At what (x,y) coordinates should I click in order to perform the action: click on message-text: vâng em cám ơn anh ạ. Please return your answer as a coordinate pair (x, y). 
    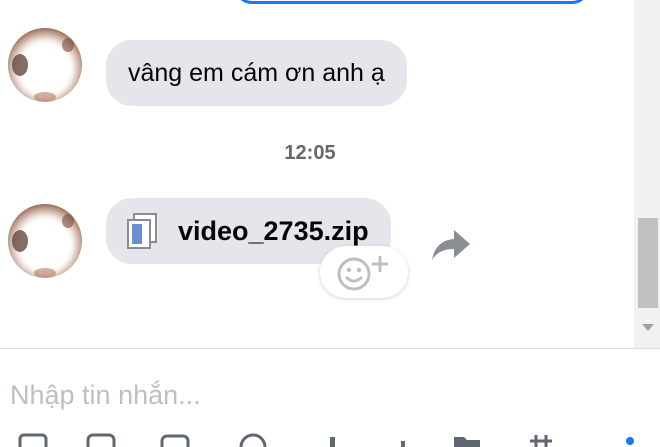
    Looking at the image, I should click on (256, 73).